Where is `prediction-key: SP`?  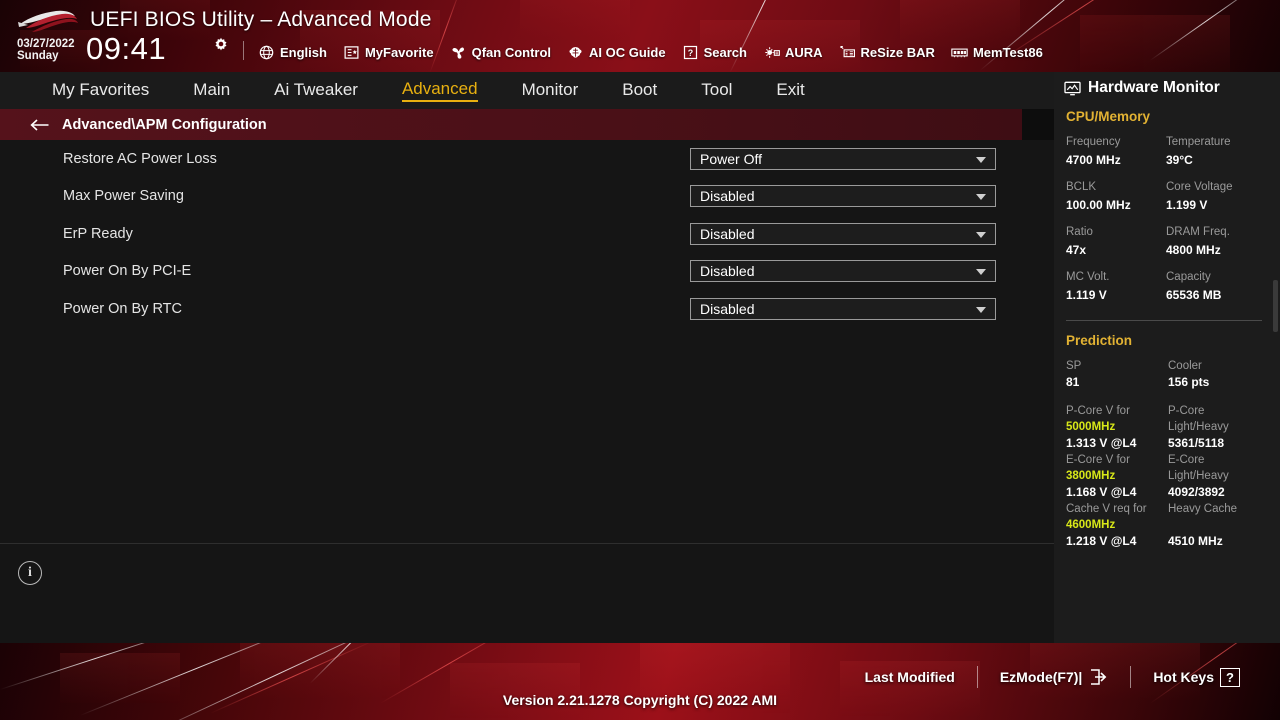 prediction-key: SP is located at coordinates (1074, 366).